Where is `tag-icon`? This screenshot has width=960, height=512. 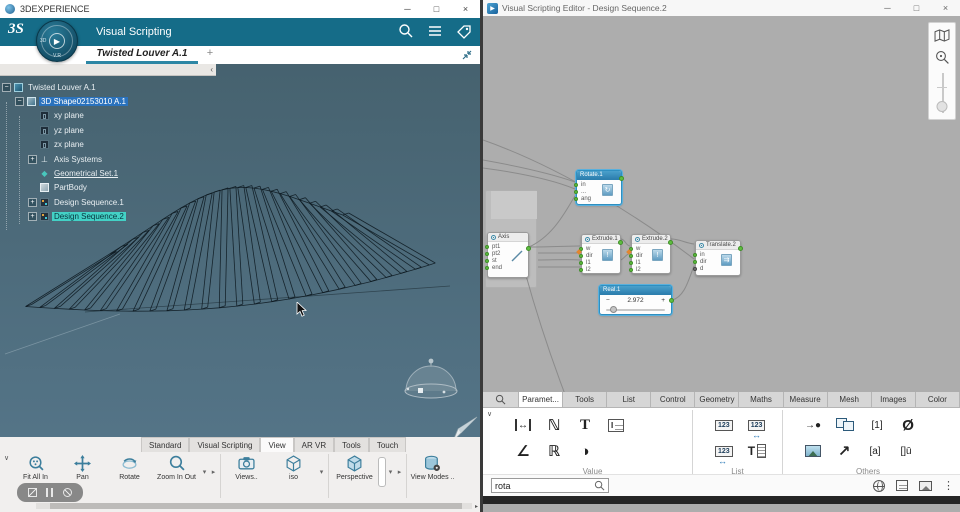
tag-icon is located at coordinates (464, 31).